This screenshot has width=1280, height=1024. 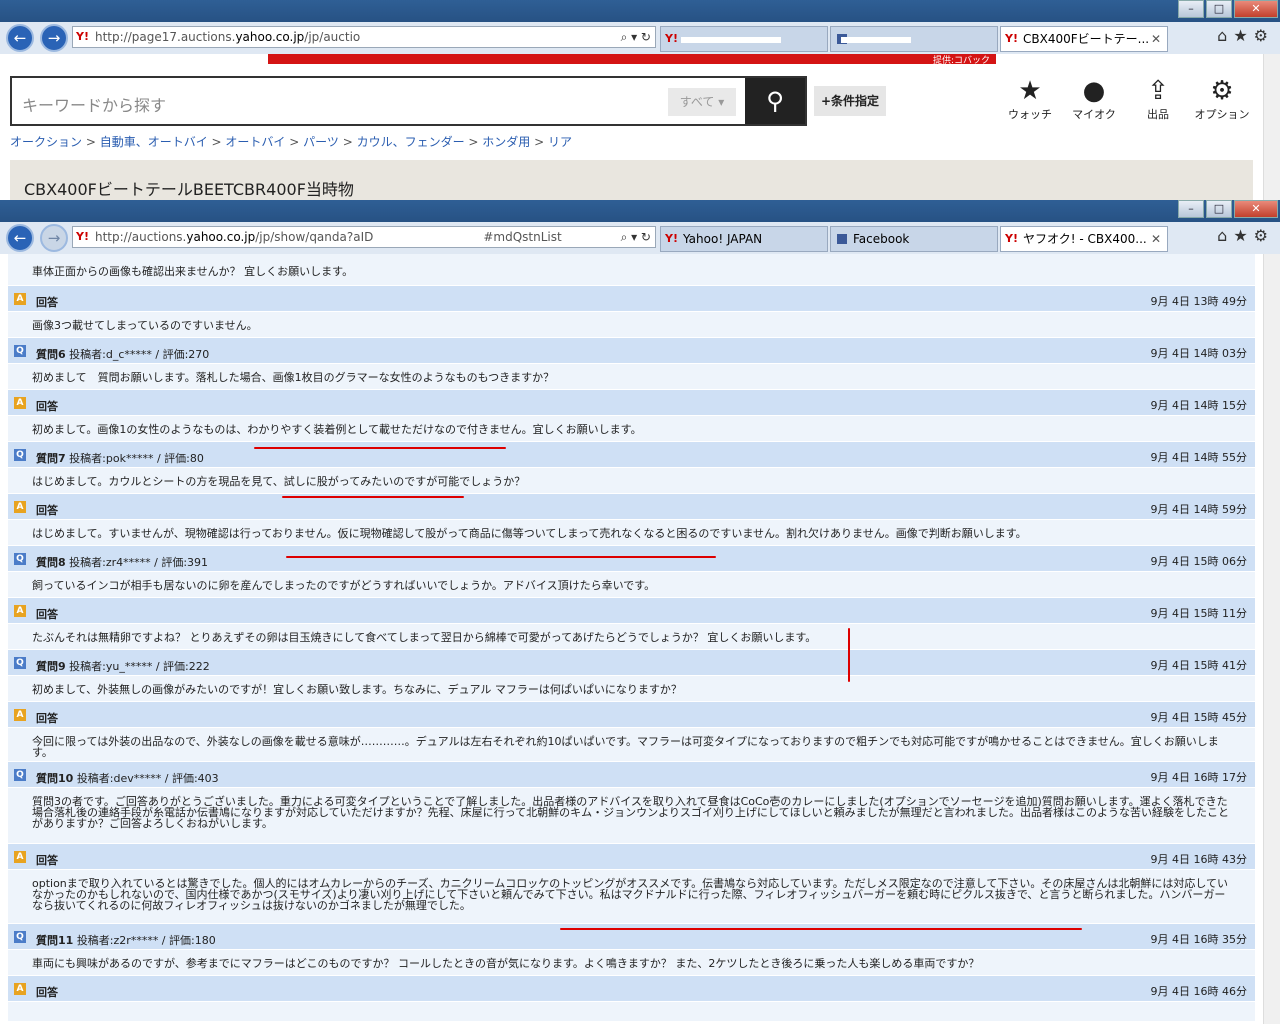 I want to click on tab-yafuoku-active: Y! ヤフオク! - CBX400... ✕, so click(x=1084, y=239).